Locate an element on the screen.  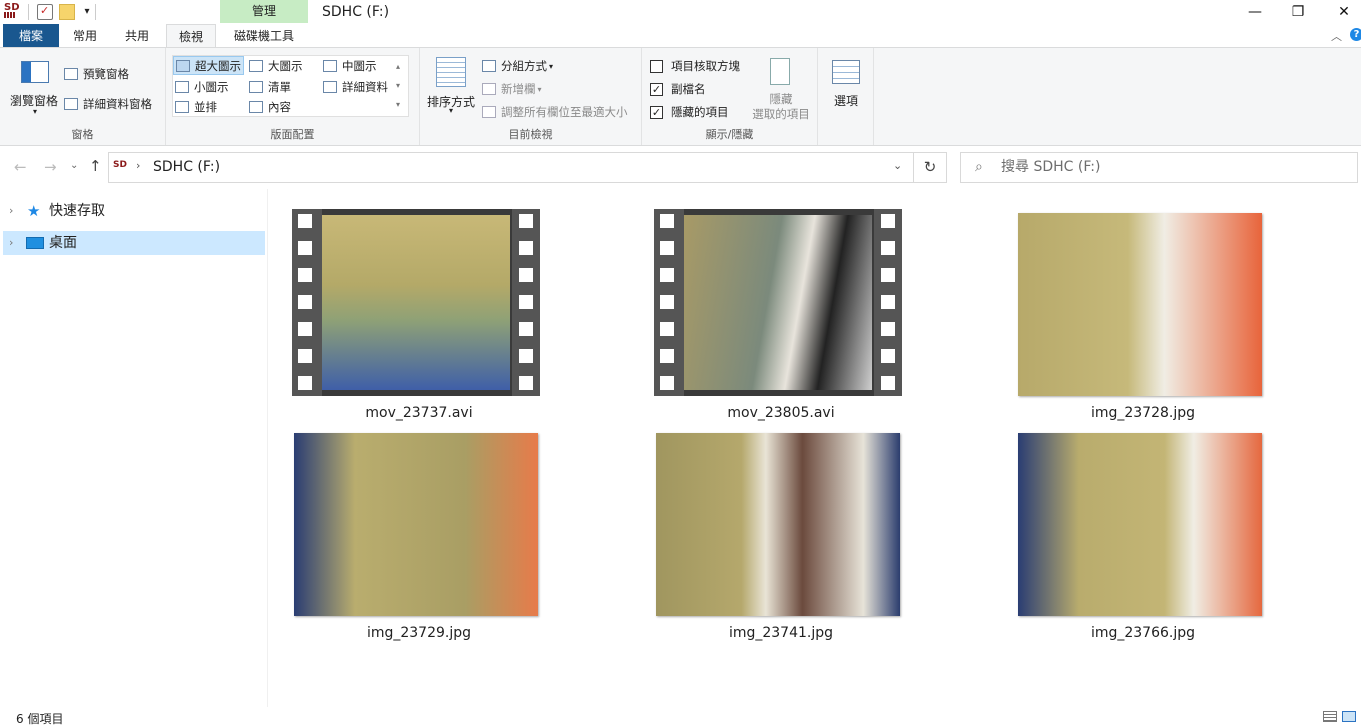
tiles-icon is located at coordinates (182, 107).